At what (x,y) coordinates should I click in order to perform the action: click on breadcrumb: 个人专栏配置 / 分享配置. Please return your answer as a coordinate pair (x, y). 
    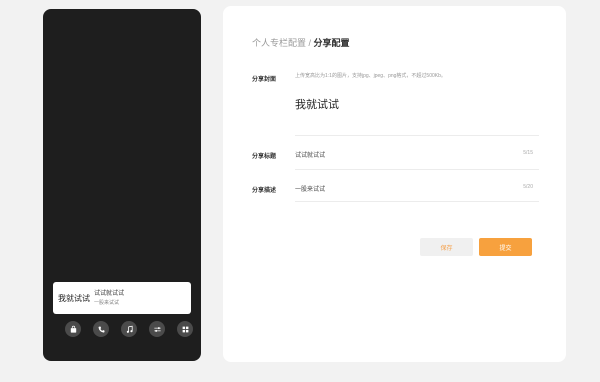
    Looking at the image, I should click on (301, 42).